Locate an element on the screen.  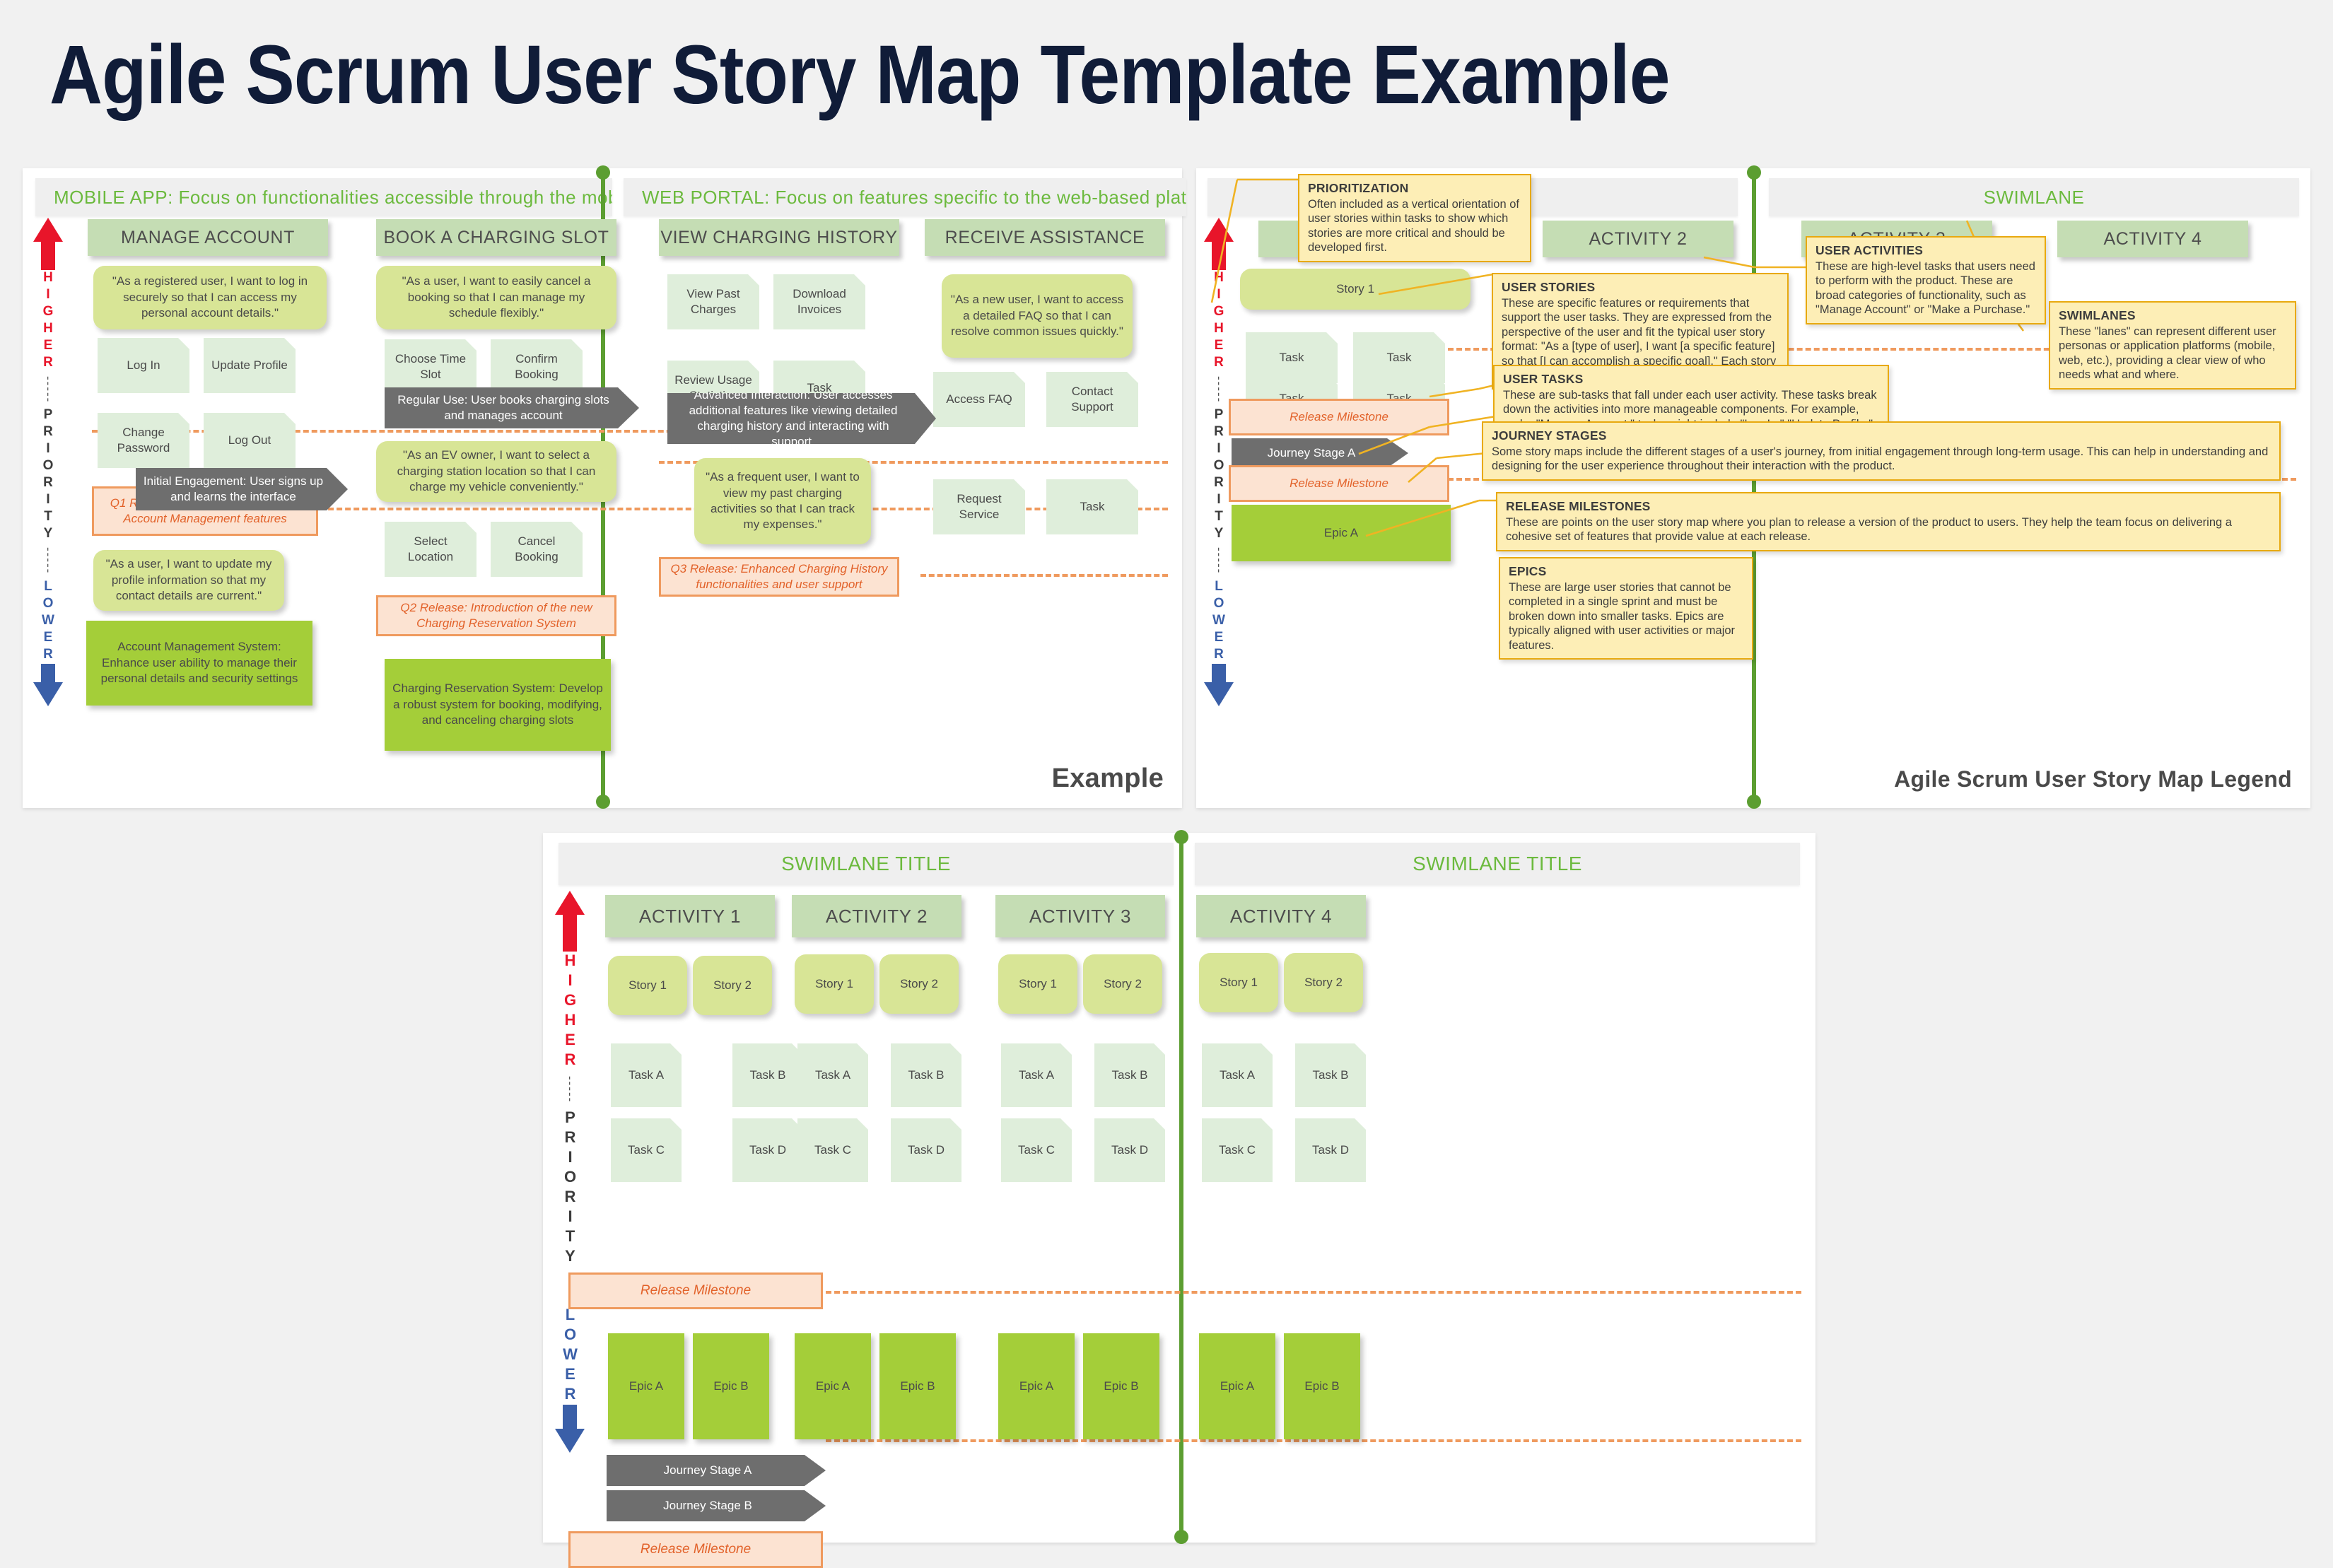
activity-card: ACTIVITY 1 is located at coordinates (690, 916).